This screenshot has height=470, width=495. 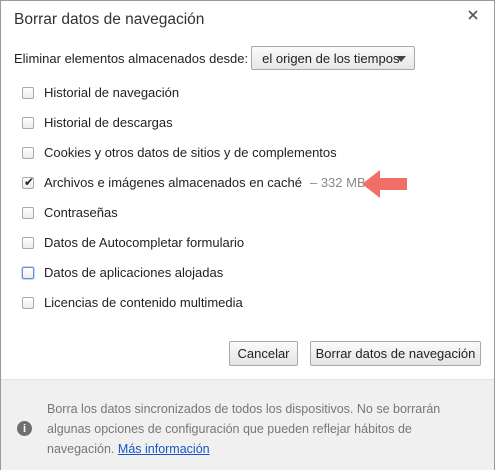 What do you see at coordinates (24, 428) in the screenshot?
I see `info-icon: i` at bounding box center [24, 428].